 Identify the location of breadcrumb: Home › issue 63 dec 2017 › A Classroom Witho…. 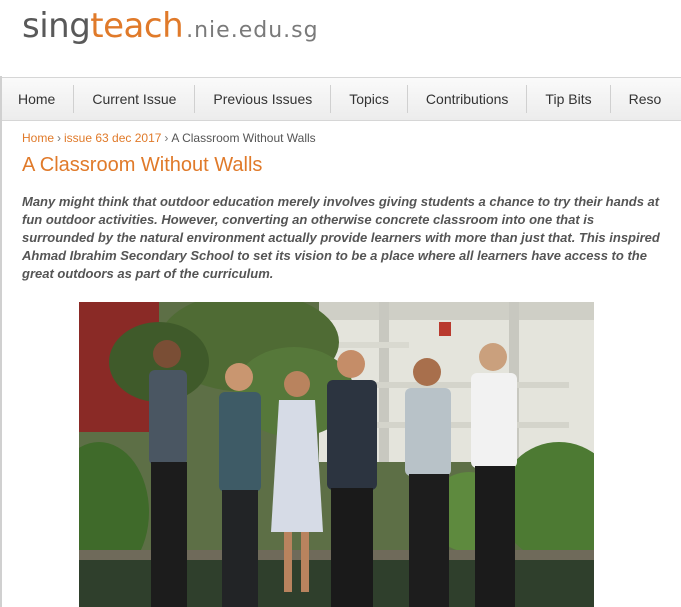
(169, 138).